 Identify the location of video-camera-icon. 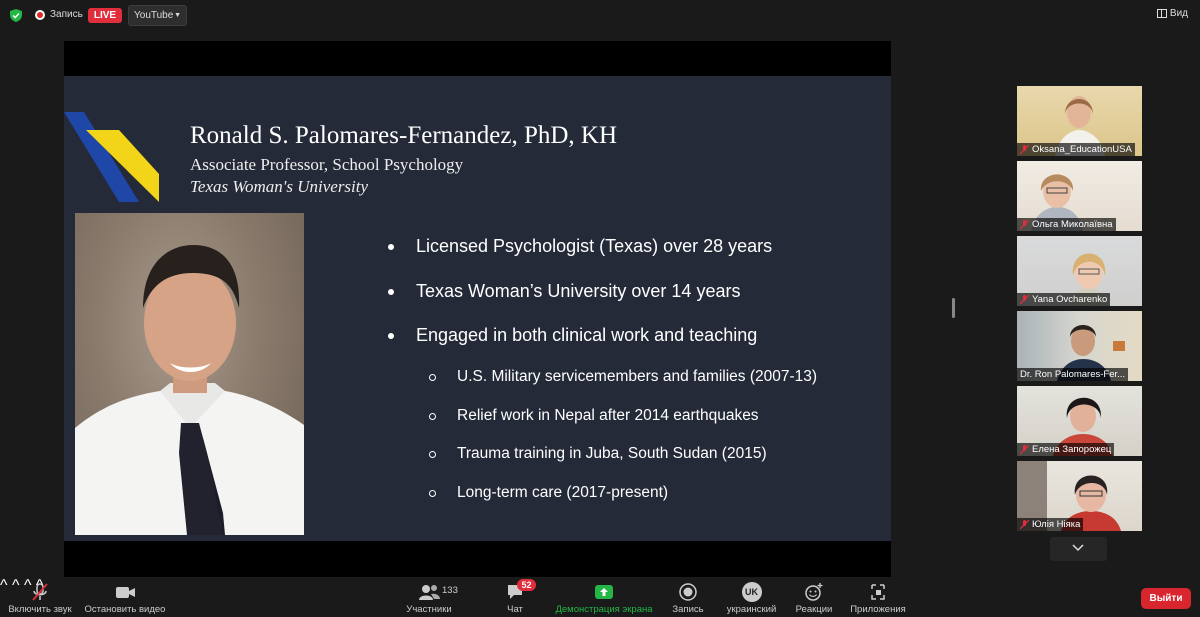
(125, 592).